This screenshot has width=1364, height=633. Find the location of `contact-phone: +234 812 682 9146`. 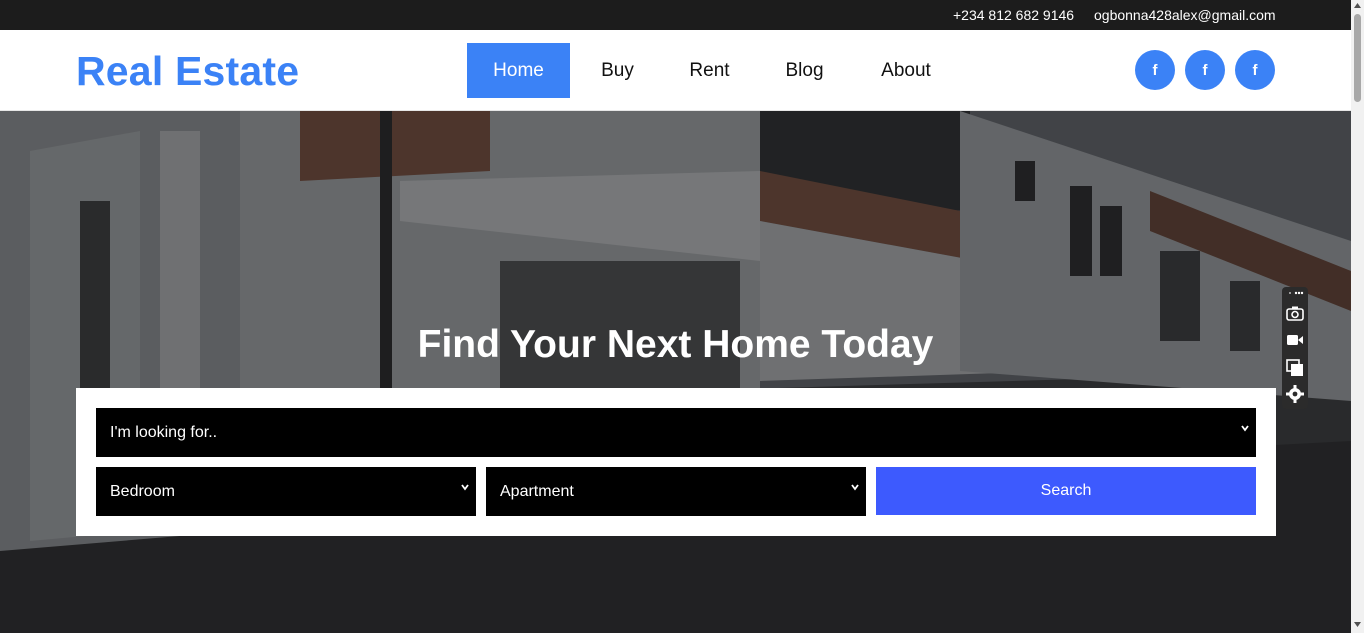

contact-phone: +234 812 682 9146 is located at coordinates (1013, 15).